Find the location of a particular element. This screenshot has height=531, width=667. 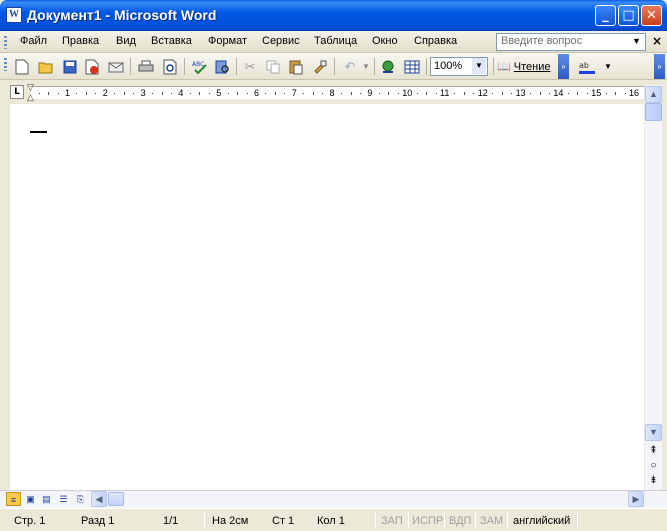

reading-view-icon: ⎘ is located at coordinates (80, 499).